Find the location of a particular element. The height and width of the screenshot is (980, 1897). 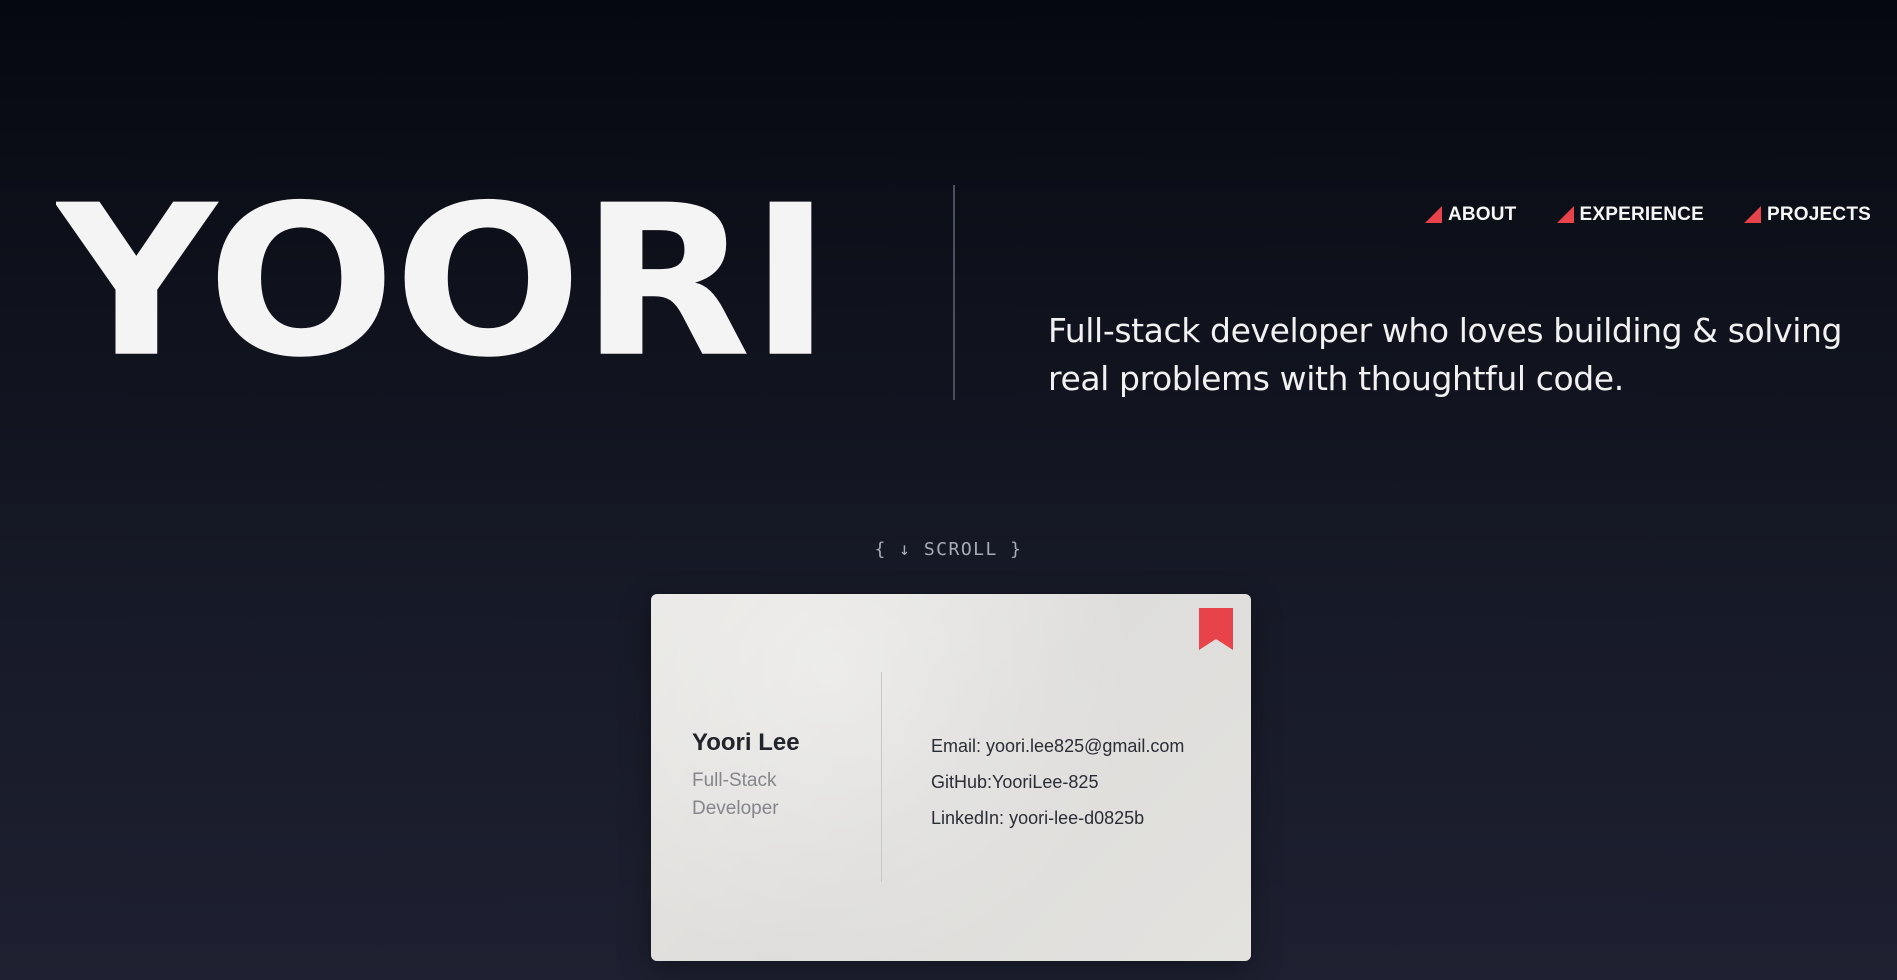

card-name: Yoori Lee is located at coordinates (746, 742).